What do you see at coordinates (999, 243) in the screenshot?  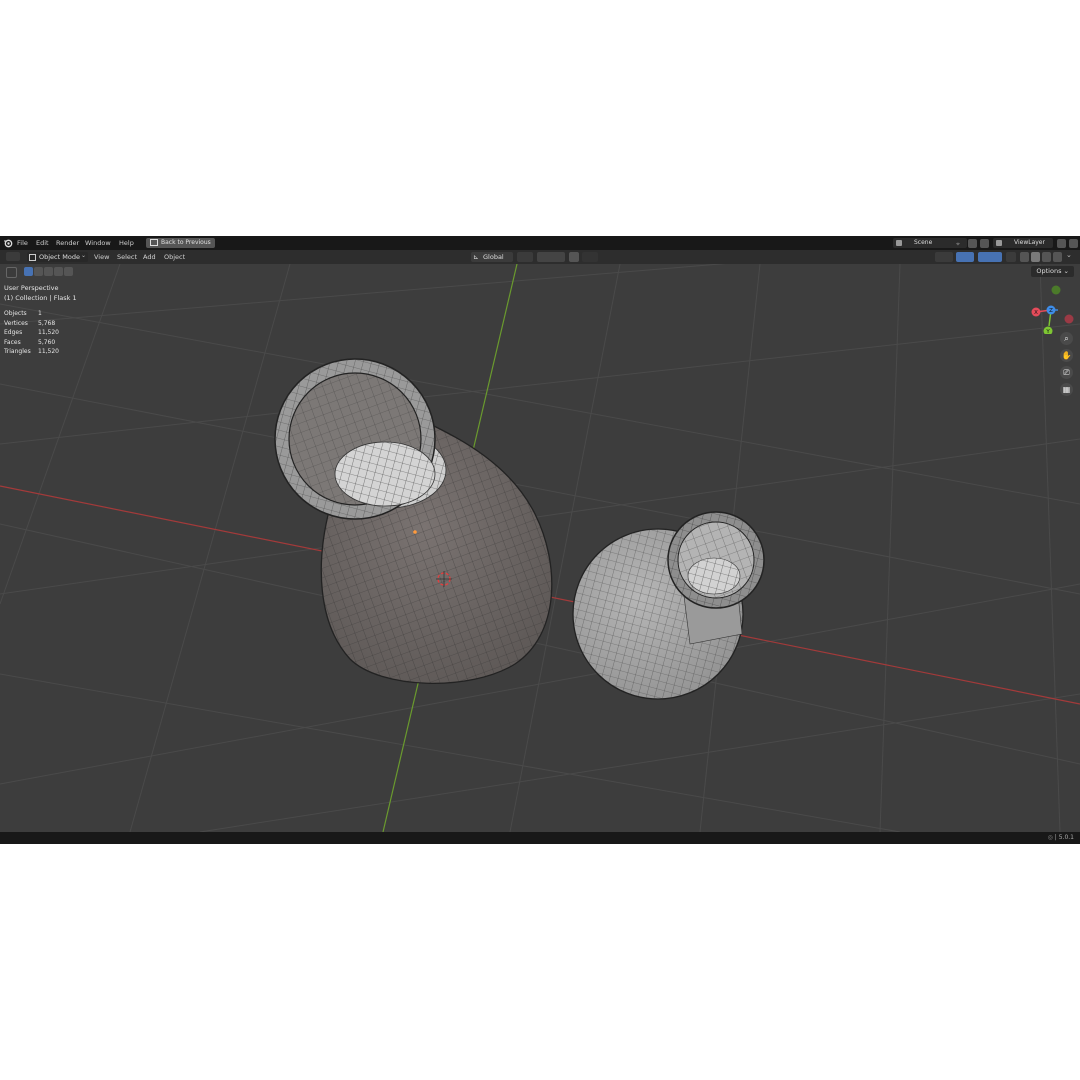 I see `view-layer-icon` at bounding box center [999, 243].